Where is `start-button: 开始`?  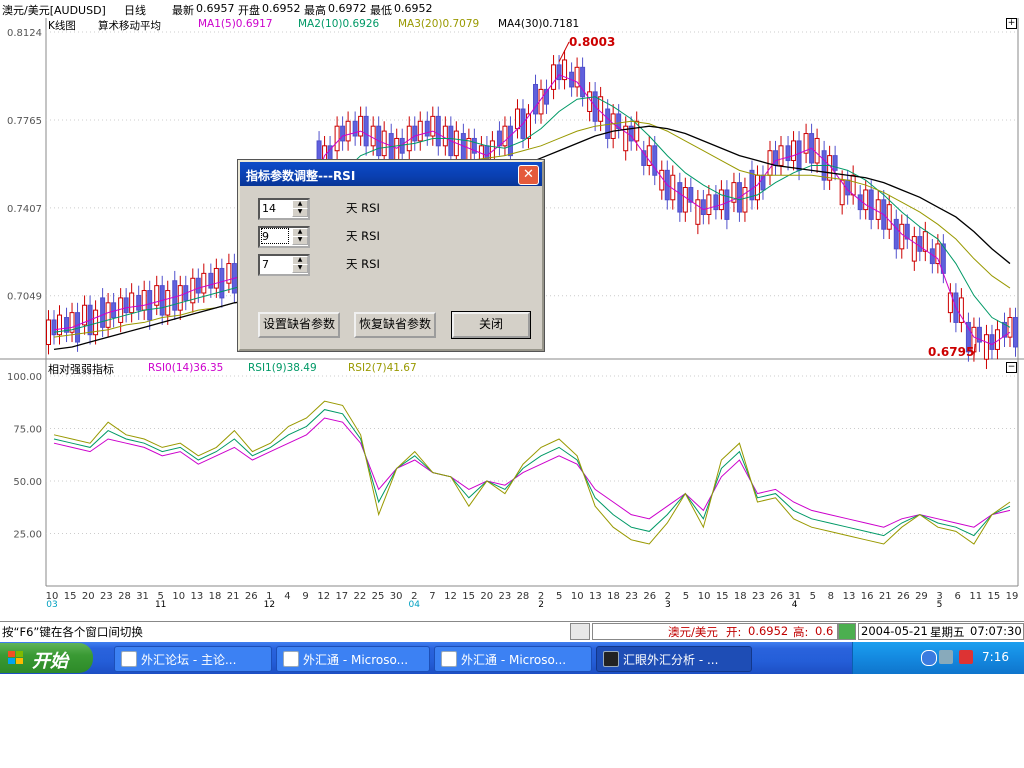
start-button: 开始 is located at coordinates (46, 658).